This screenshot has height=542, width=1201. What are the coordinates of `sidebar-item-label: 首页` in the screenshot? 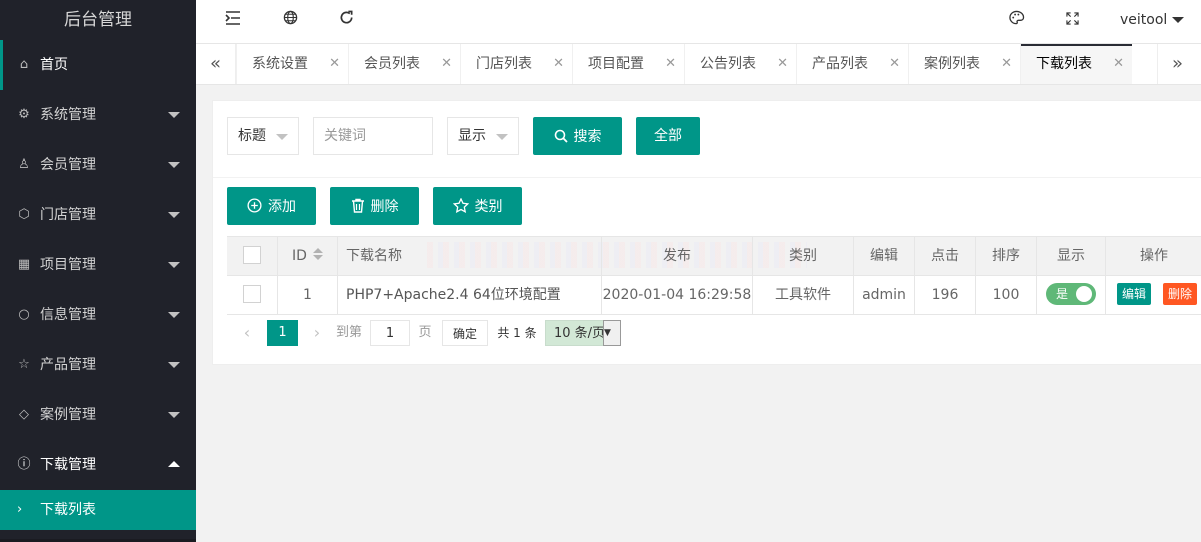 It's located at (54, 65).